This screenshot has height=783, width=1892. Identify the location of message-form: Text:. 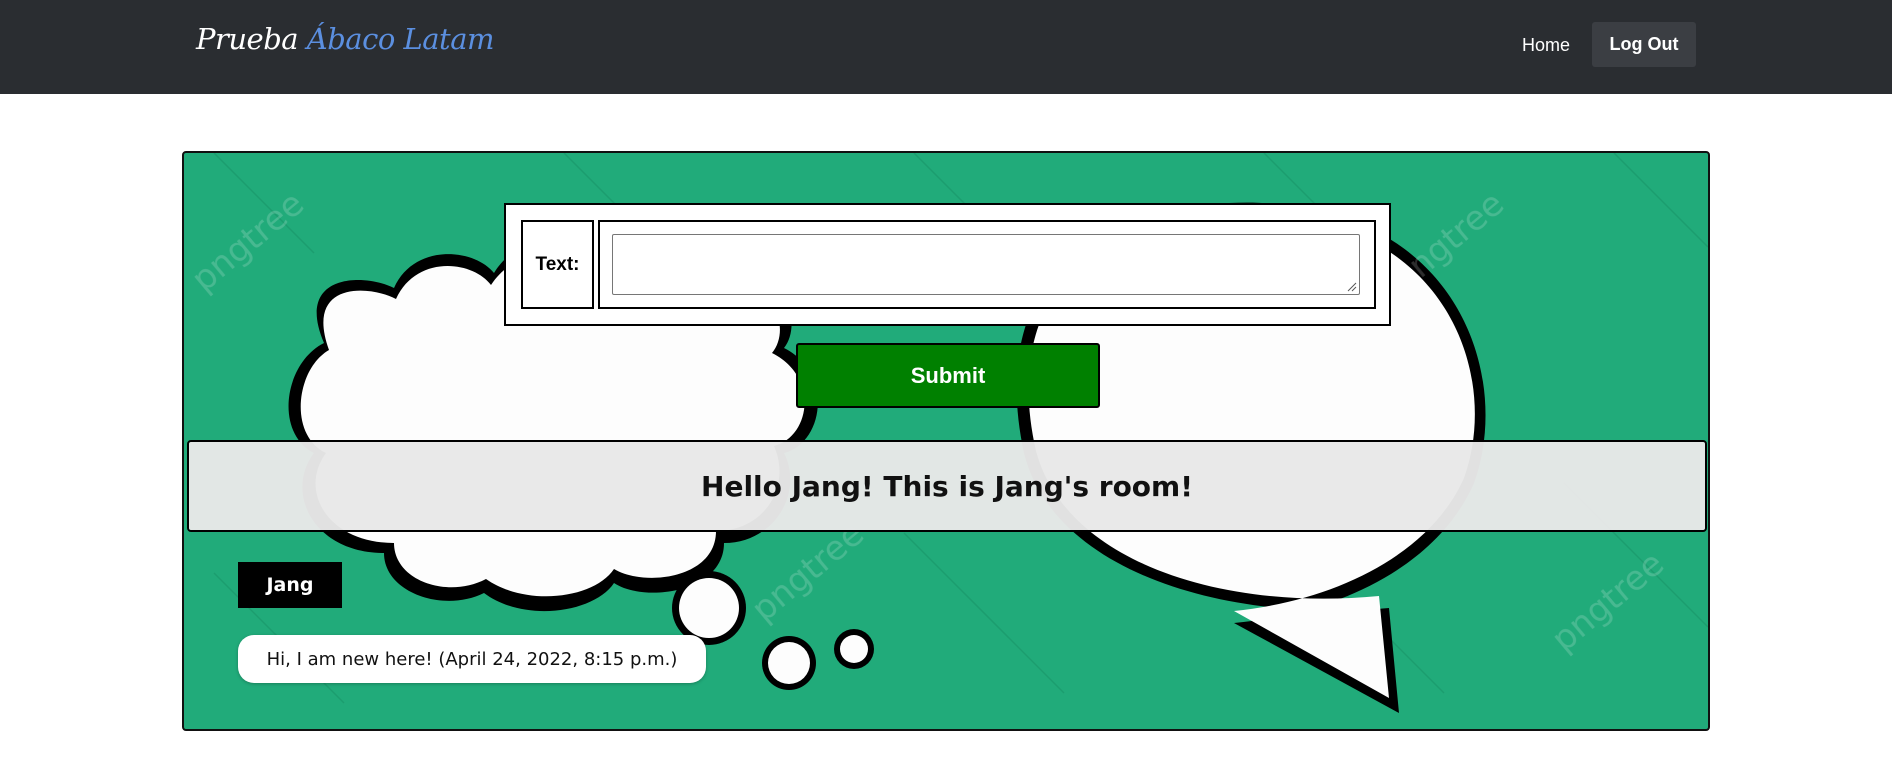
(947, 264).